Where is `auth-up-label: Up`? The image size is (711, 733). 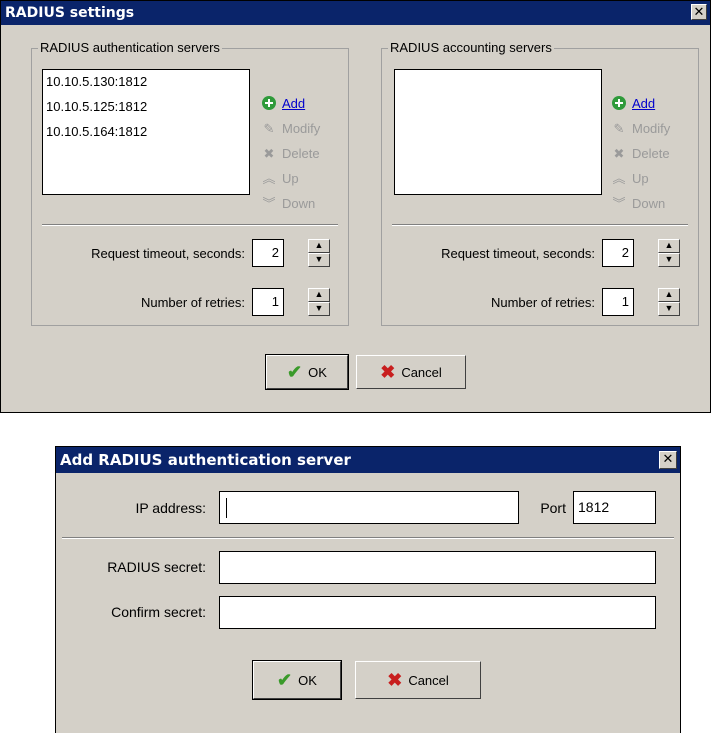
auth-up-label: Up is located at coordinates (290, 178).